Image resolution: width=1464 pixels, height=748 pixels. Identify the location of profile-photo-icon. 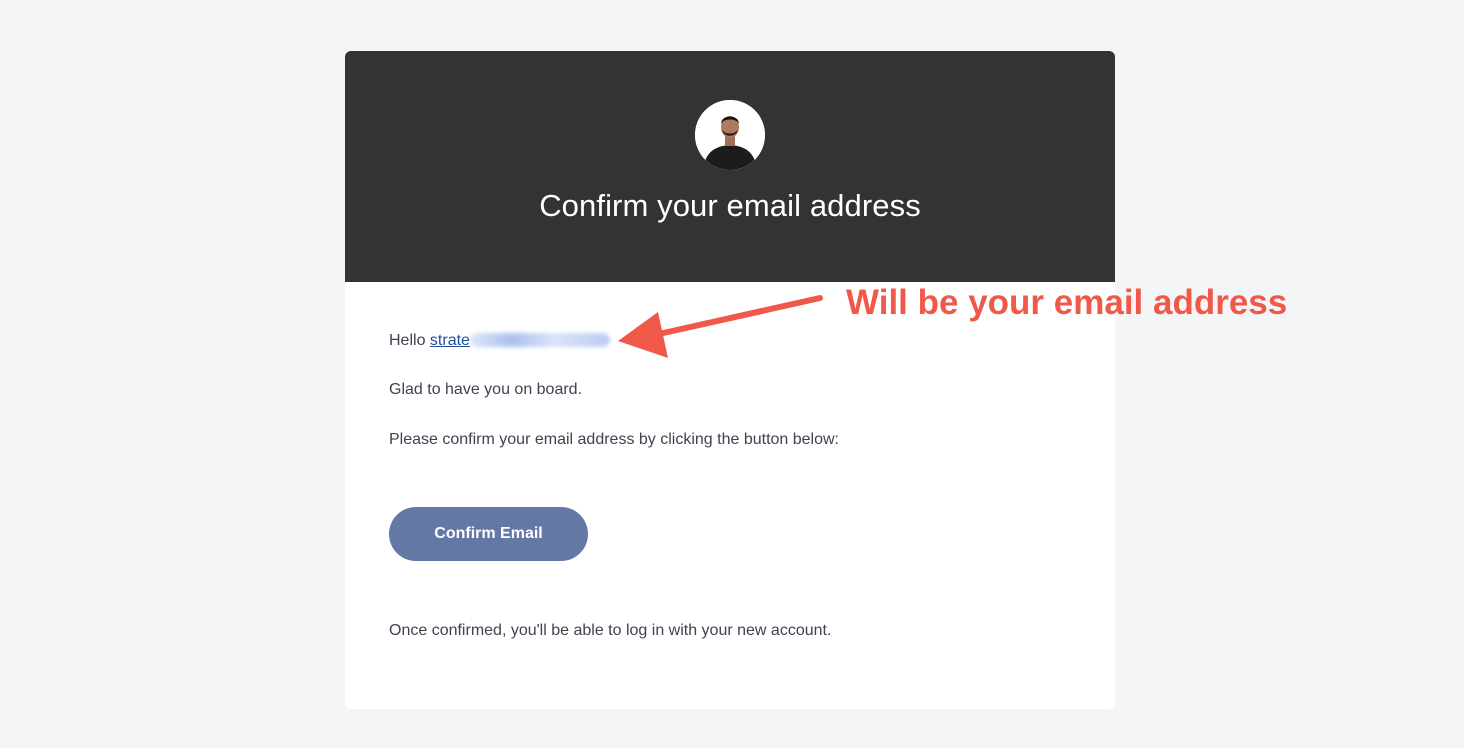
(730, 135).